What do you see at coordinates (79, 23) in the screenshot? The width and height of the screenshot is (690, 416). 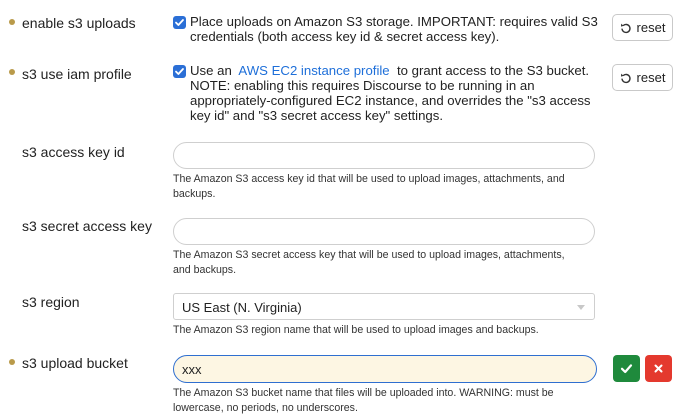 I see `setting-label: enable s3 uploads` at bounding box center [79, 23].